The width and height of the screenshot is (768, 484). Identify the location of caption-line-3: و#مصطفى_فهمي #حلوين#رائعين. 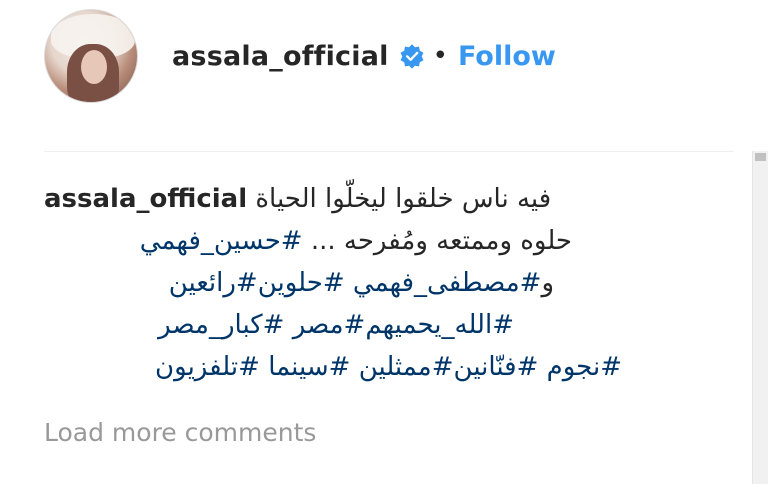
(299, 283).